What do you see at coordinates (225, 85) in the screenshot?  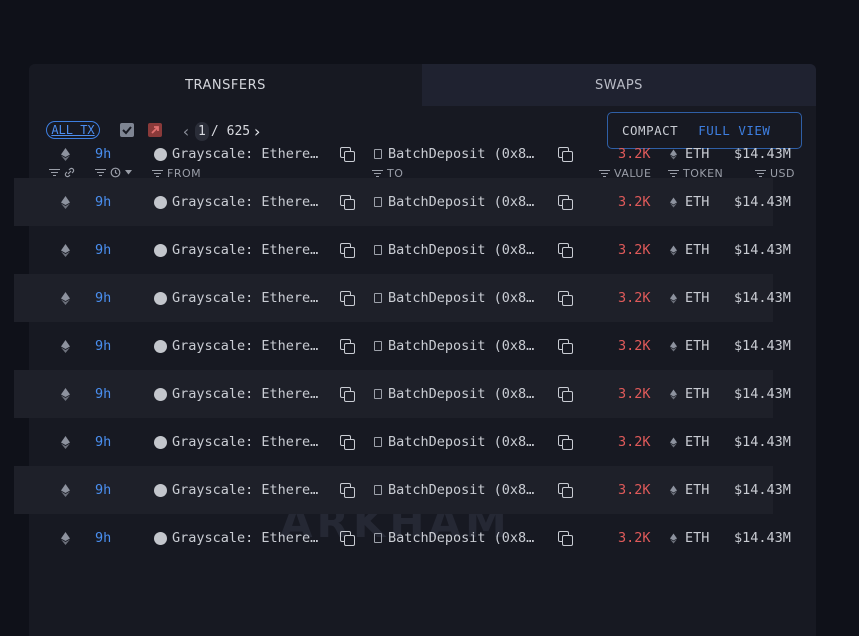 I see `tab-transfers: TRANSFERS` at bounding box center [225, 85].